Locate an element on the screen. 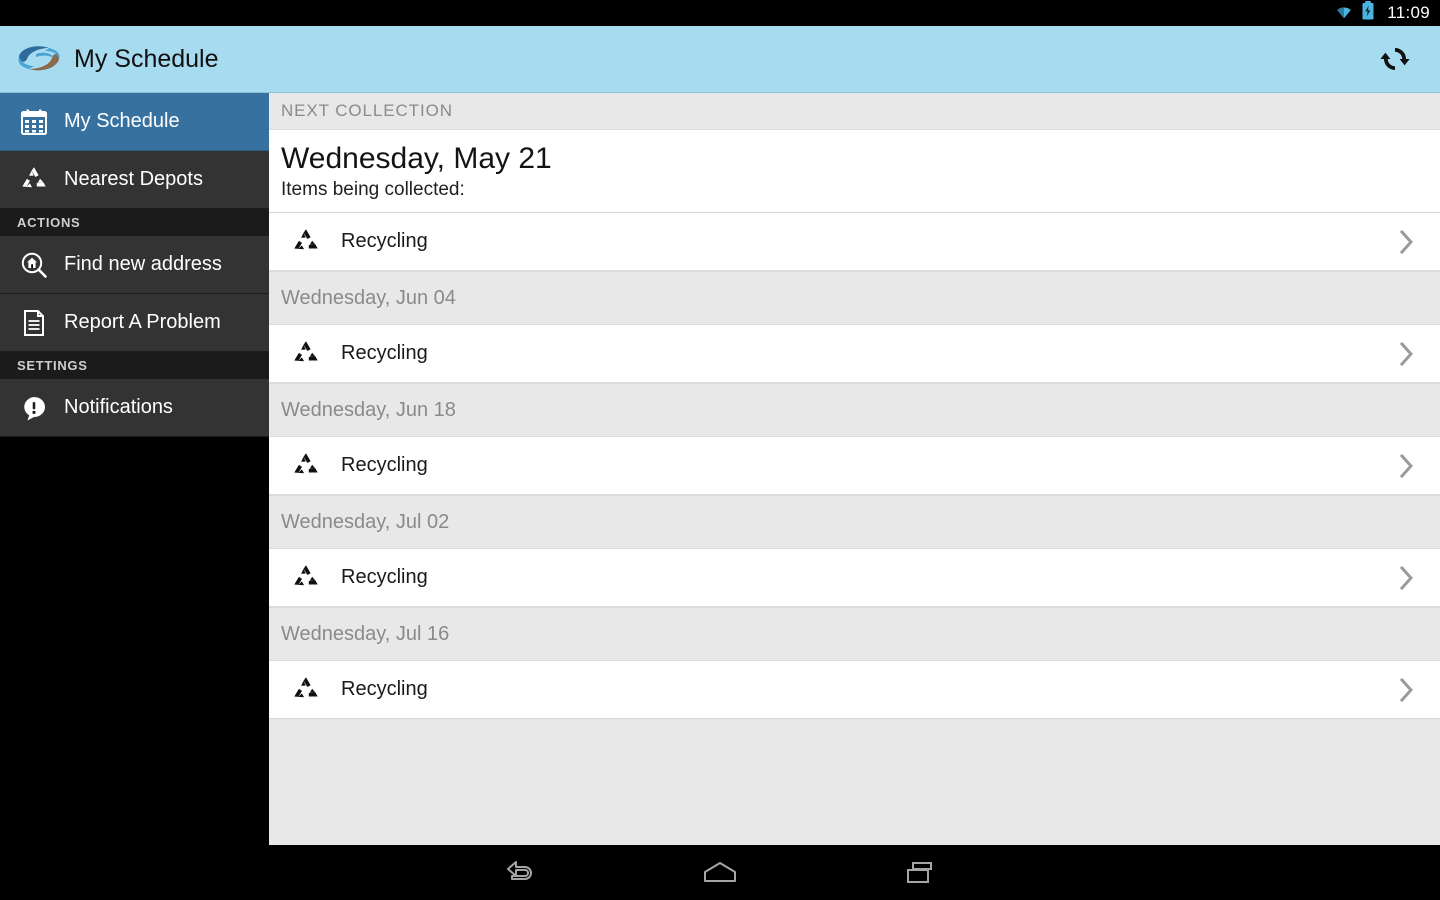 Image resolution: width=1440 pixels, height=900 pixels. status-icon-group: 11:09 is located at coordinates (1381, 13).